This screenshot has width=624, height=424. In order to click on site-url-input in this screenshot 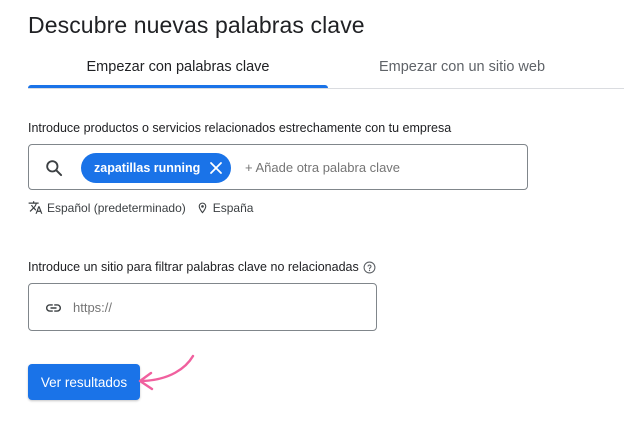, I will do `click(218, 307)`.